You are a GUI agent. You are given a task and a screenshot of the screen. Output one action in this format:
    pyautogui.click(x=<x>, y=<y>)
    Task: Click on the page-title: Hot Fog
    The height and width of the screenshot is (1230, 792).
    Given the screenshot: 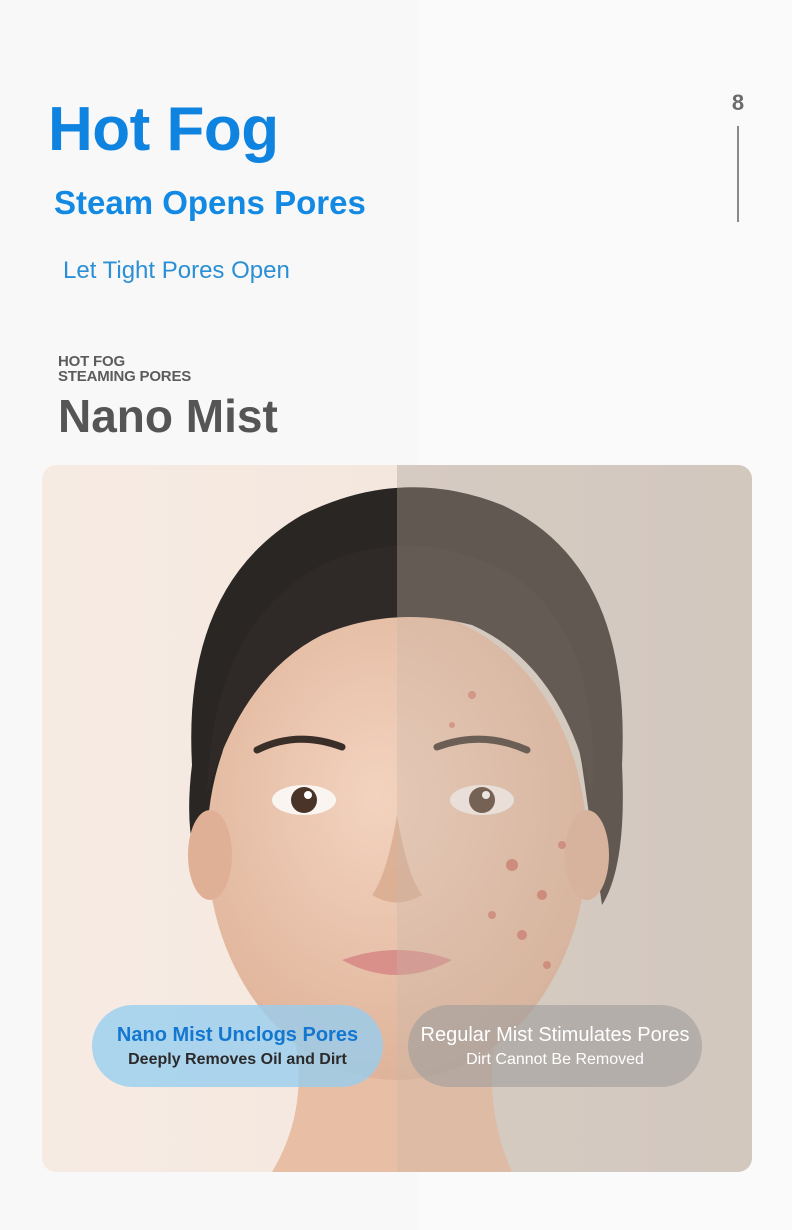 What is the action you would take?
    pyautogui.click(x=163, y=129)
    